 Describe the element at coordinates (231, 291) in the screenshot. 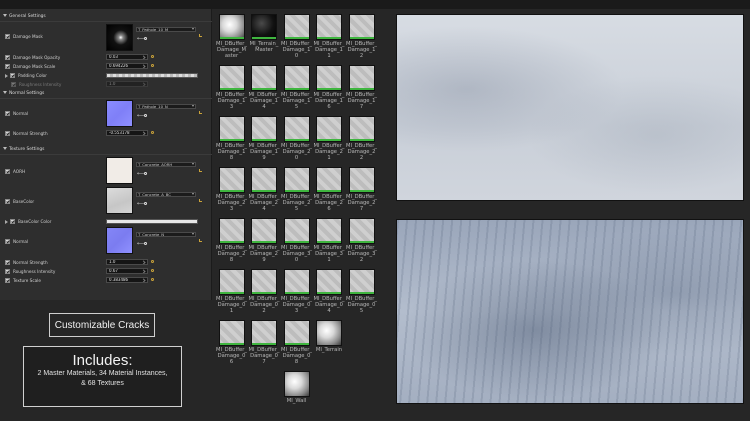

I see `asset-tile: MI_DBuffer_Damage_01` at that location.